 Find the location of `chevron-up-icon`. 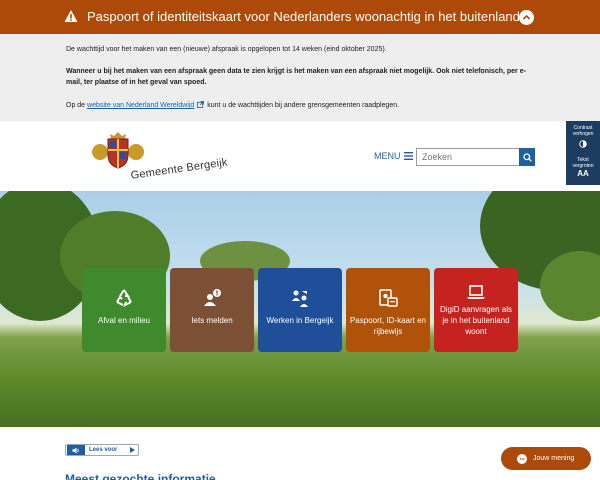

chevron-up-icon is located at coordinates (526, 17).